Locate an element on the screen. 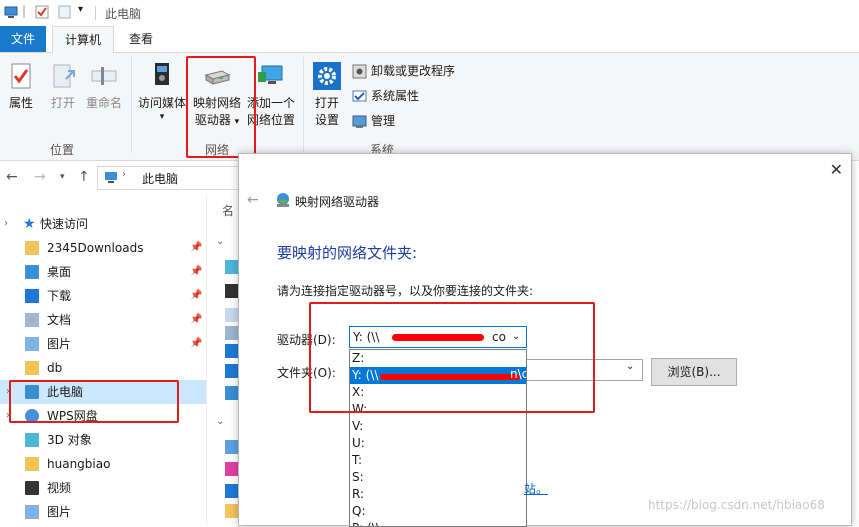 Image resolution: width=859 pixels, height=527 pixels. dropdown-option: U: is located at coordinates (438, 443).